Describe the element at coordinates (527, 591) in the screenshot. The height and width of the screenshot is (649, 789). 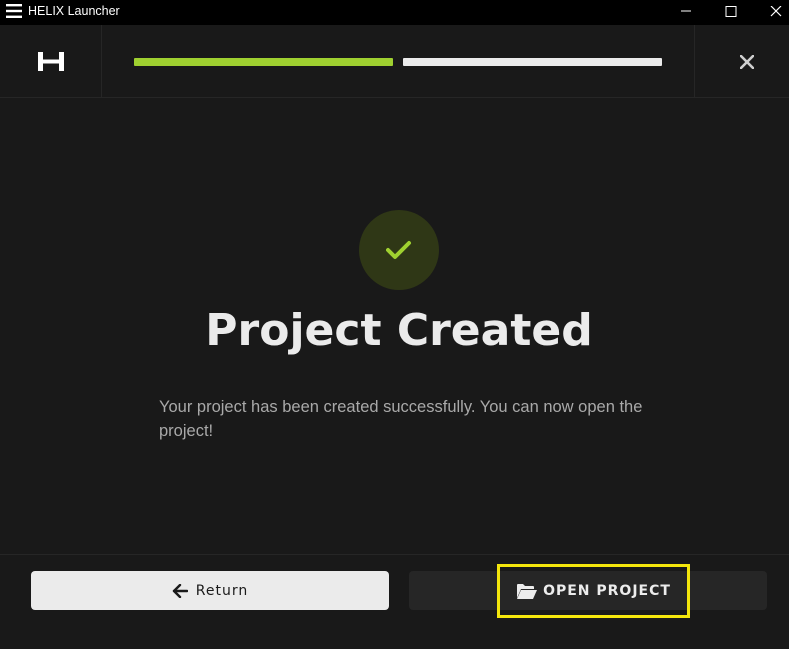
I see `folder-open-icon` at that location.